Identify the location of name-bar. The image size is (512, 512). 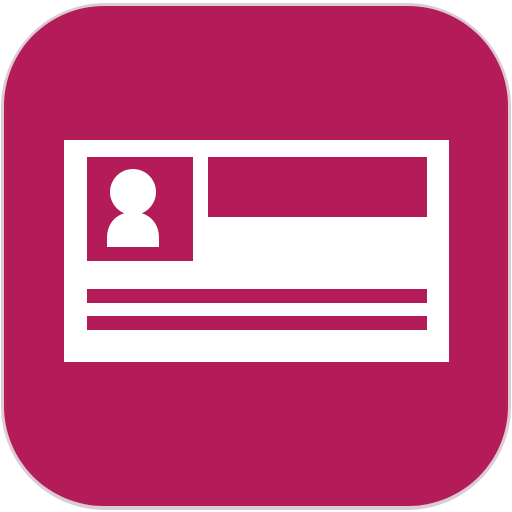
(317, 187).